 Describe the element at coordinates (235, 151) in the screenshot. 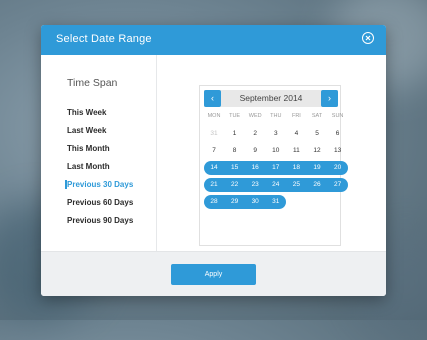

I see `calendar-day: 8` at that location.